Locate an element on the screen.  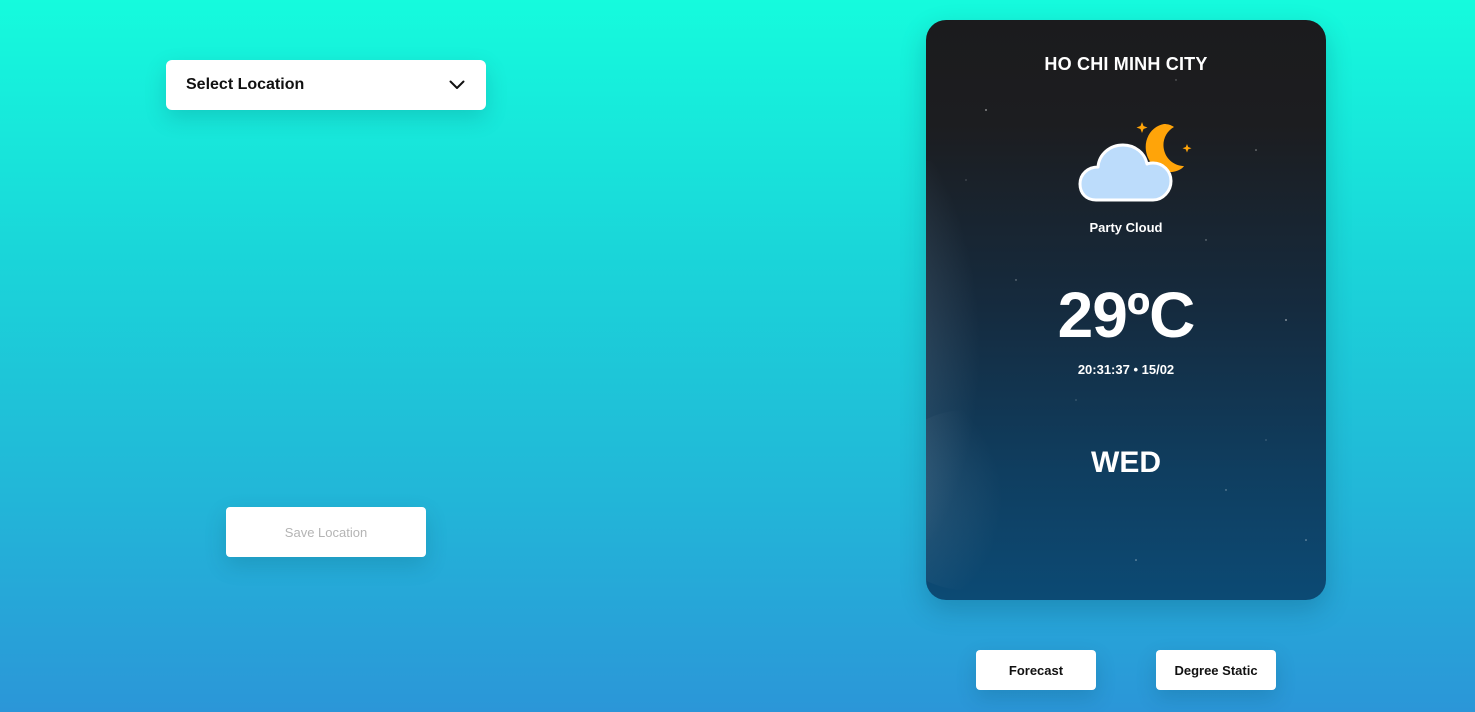
temperature: 29ºC is located at coordinates (1126, 315).